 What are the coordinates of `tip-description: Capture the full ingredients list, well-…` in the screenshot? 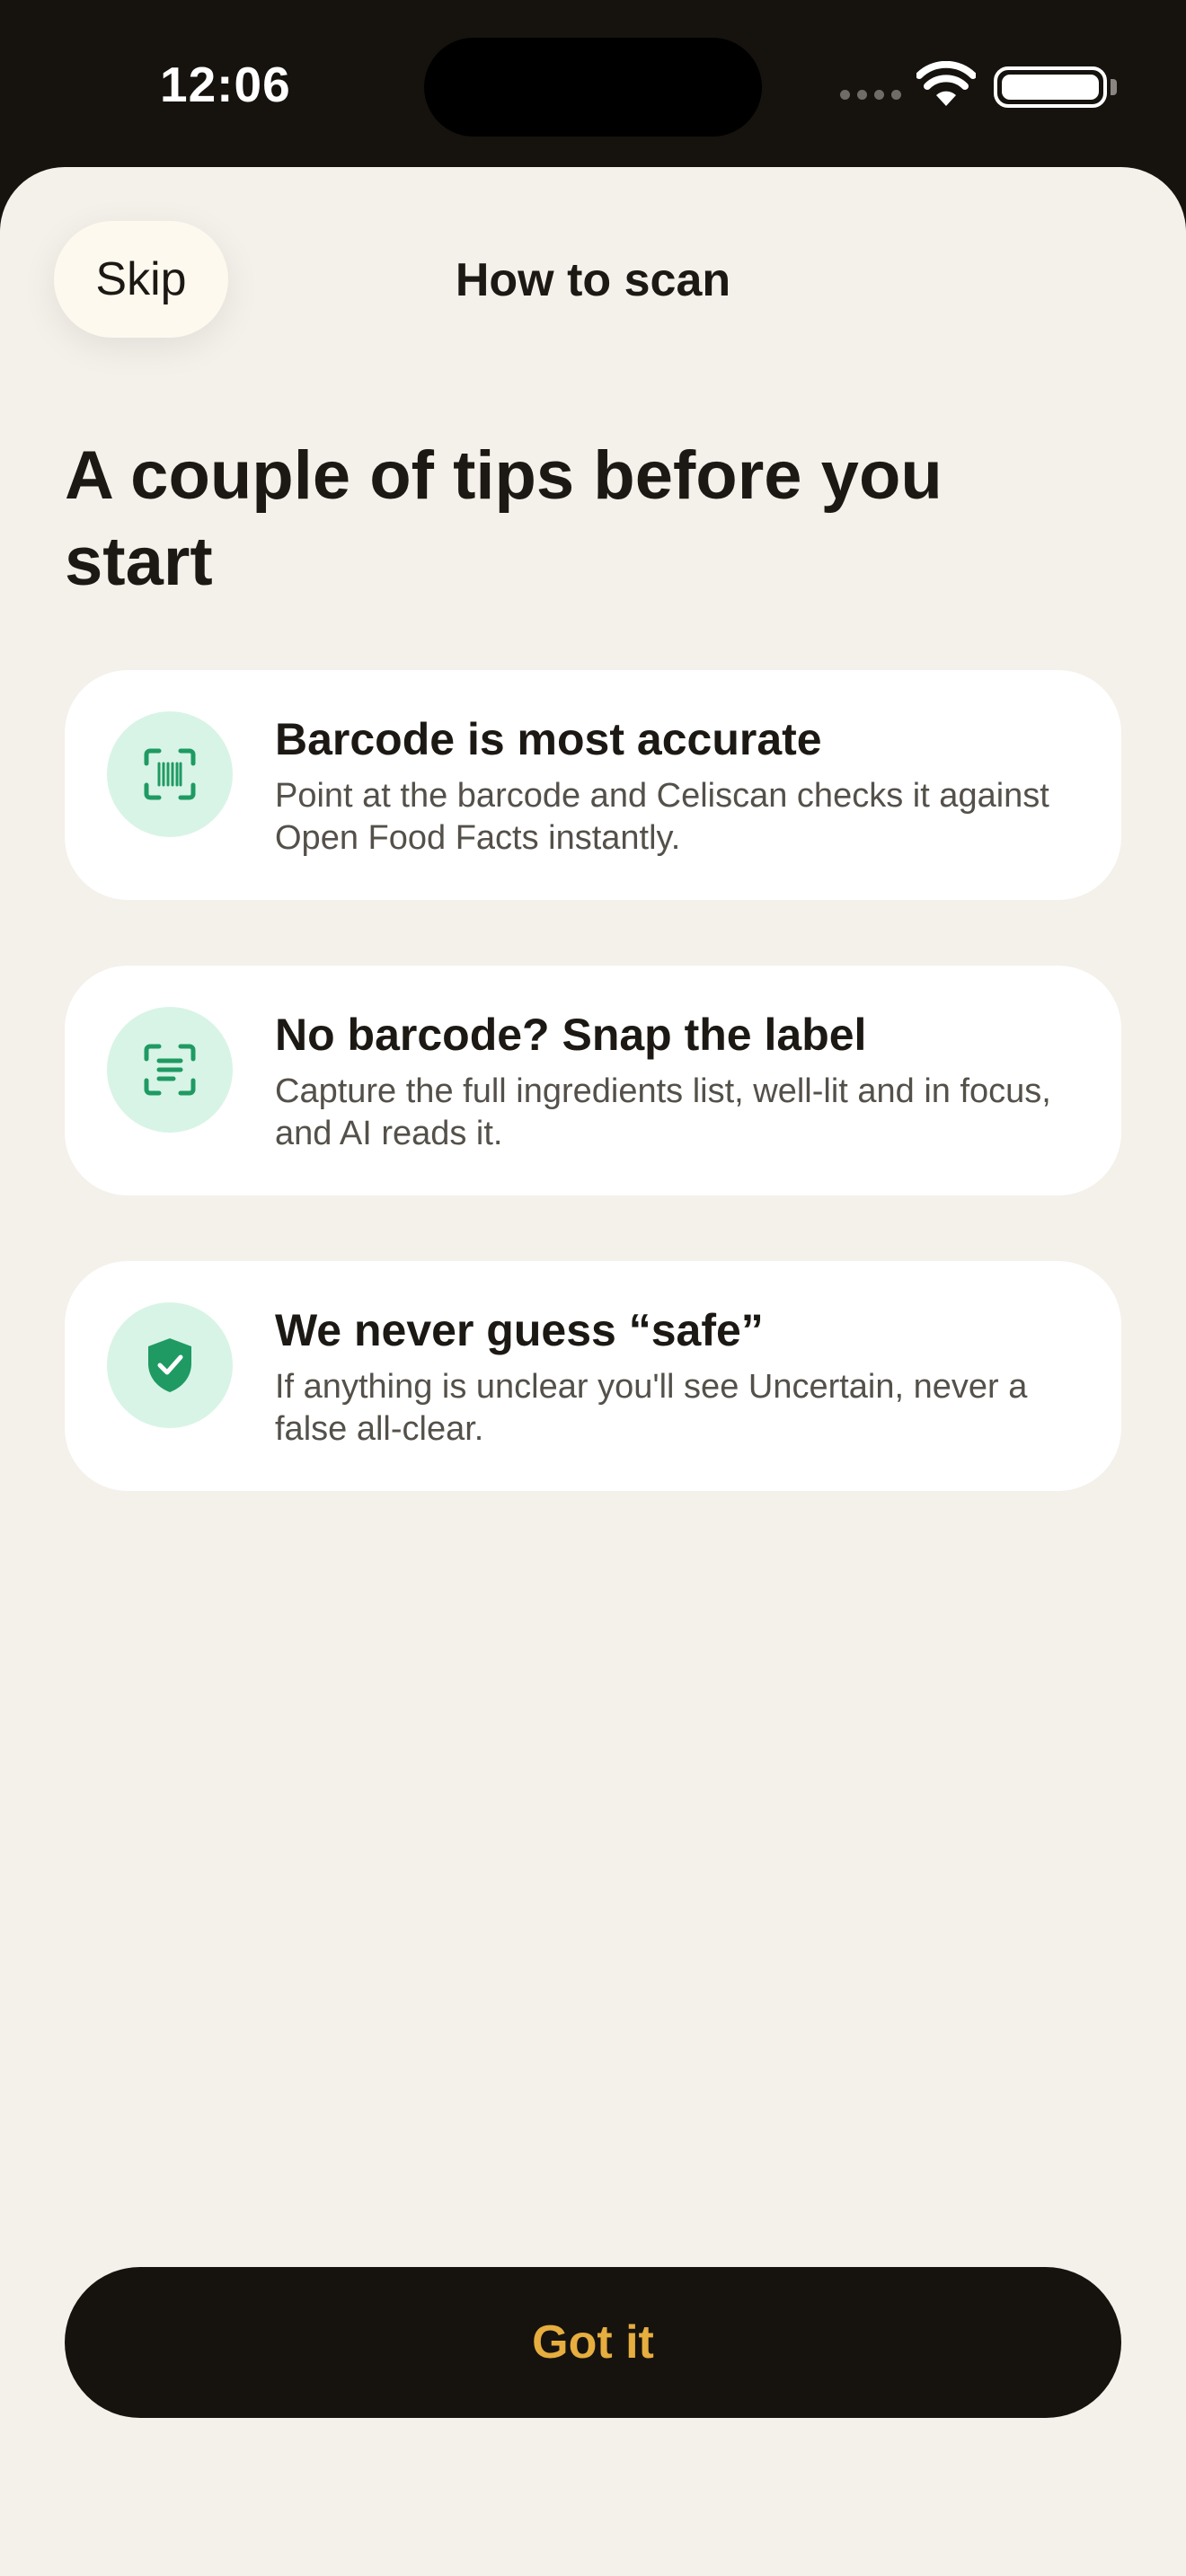 It's located at (663, 1112).